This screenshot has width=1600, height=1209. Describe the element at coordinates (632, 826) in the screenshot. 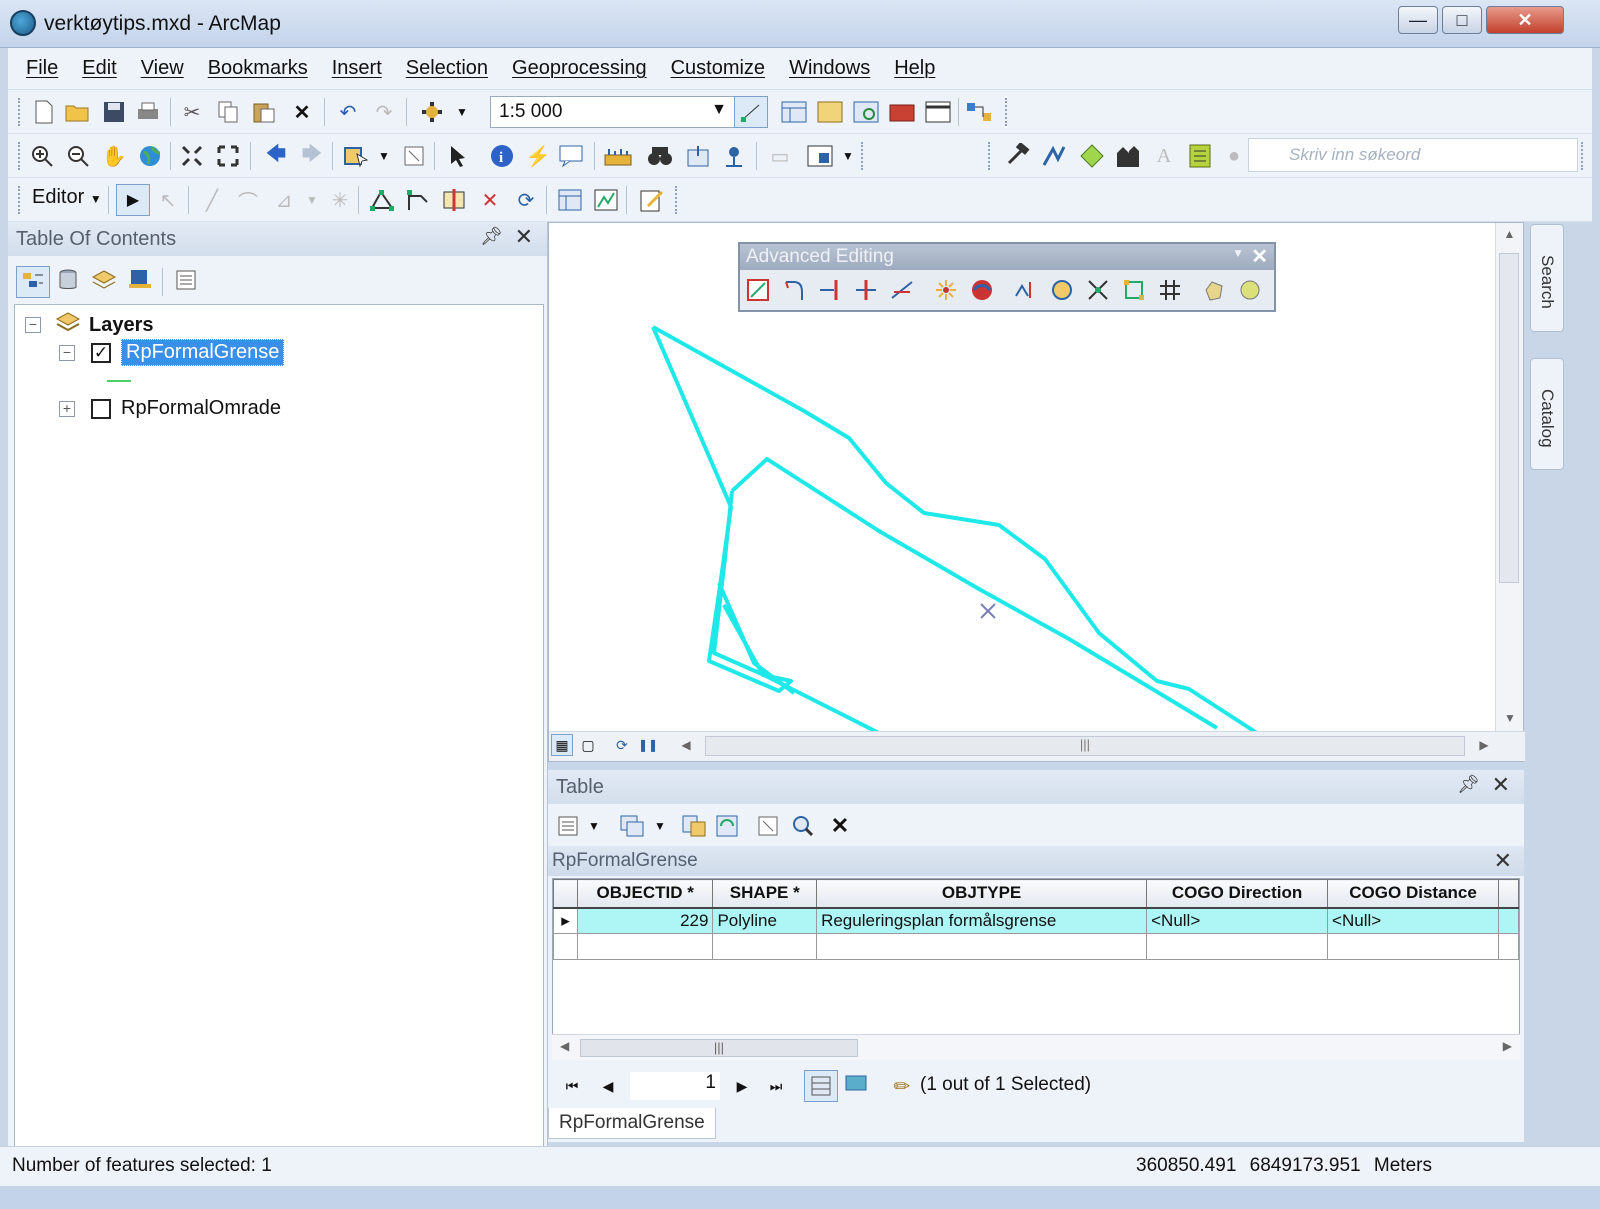

I see `related-tables-icon` at that location.